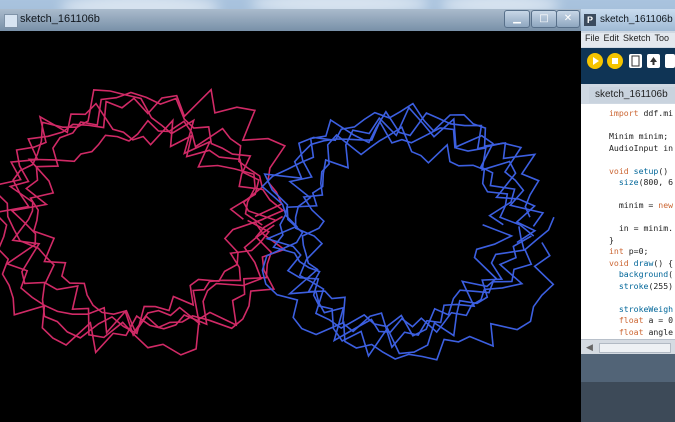 The width and height of the screenshot is (675, 422). Describe the element at coordinates (60, 19) in the screenshot. I see `sketch-window-title: sketch_161106b` at that location.